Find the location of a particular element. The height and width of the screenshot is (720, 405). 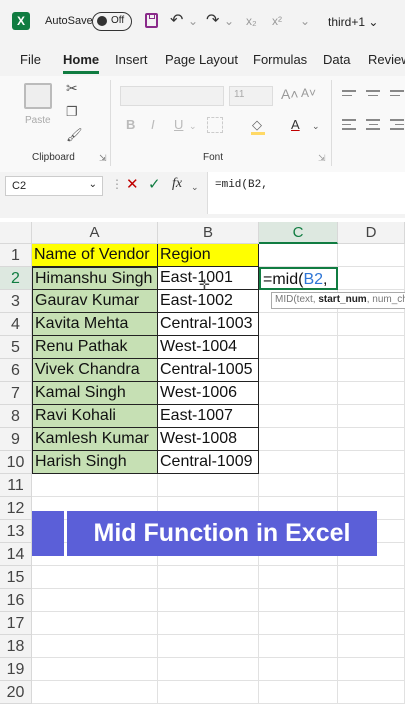

region-cell: Central-1009 is located at coordinates (208, 462).